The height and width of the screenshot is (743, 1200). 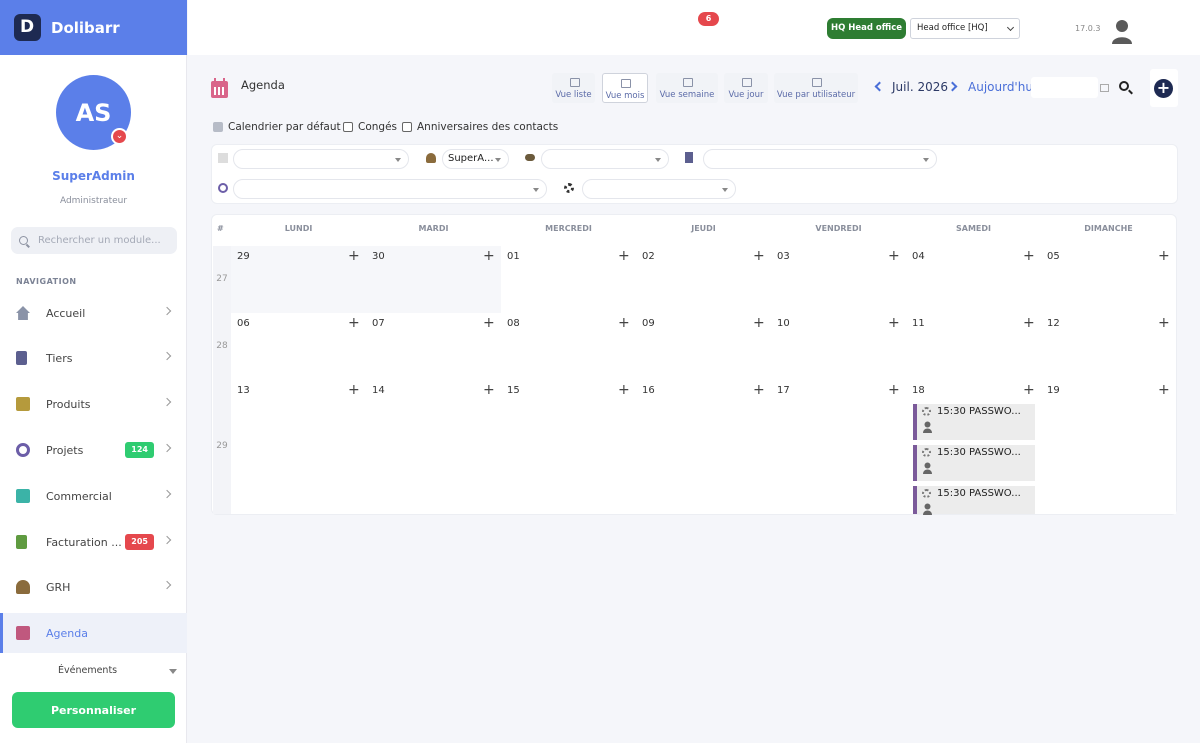 I want to click on day-number: 16, so click(x=648, y=390).